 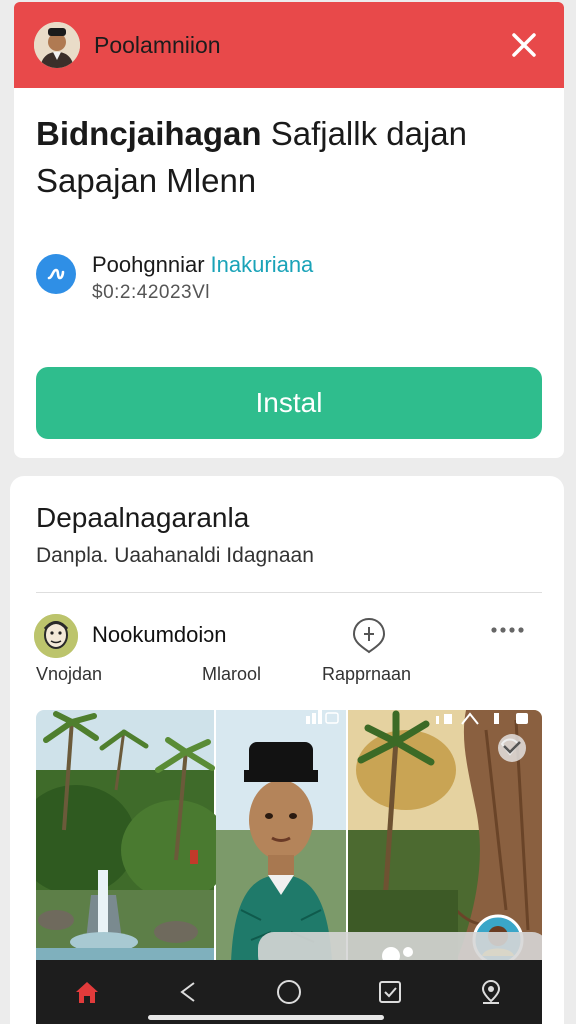 What do you see at coordinates (157, 44) in the screenshot?
I see `notification-title: Poolamniion` at bounding box center [157, 44].